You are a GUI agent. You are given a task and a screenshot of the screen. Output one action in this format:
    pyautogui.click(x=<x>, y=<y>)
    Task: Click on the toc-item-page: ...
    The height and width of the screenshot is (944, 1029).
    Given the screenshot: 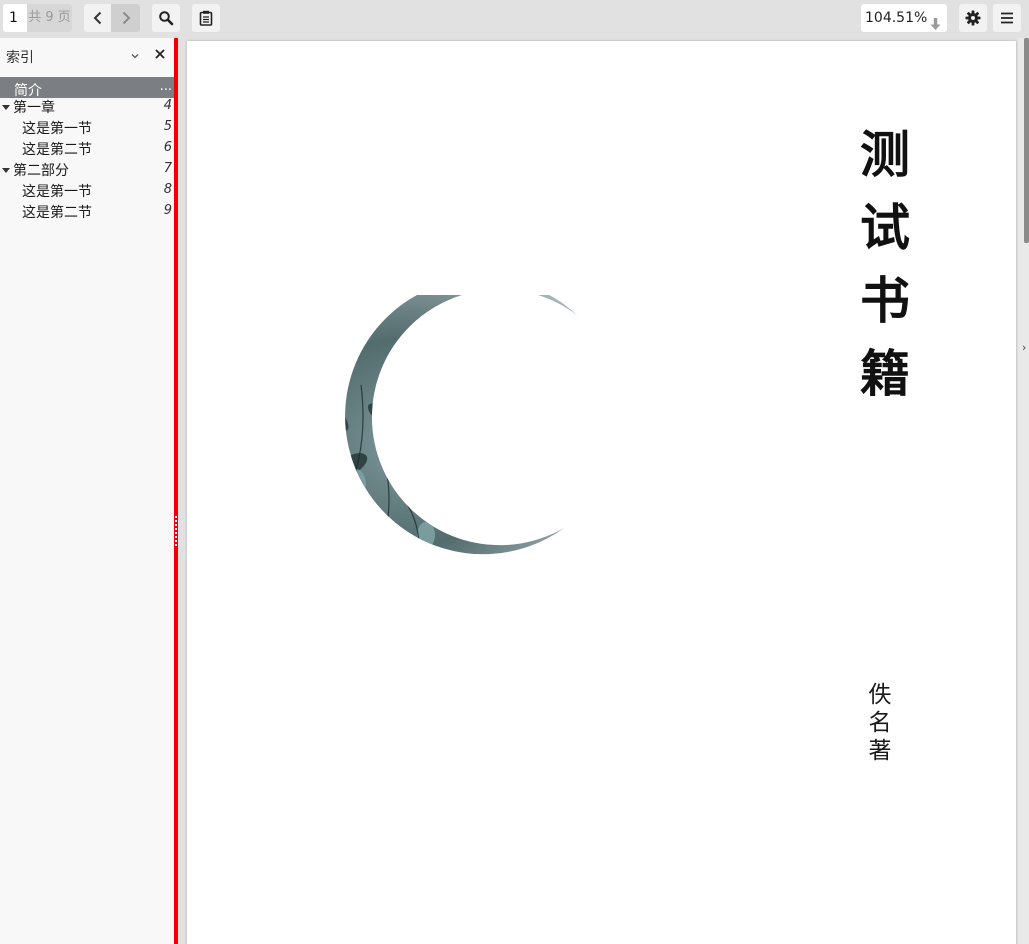 What is the action you would take?
    pyautogui.click(x=165, y=86)
    